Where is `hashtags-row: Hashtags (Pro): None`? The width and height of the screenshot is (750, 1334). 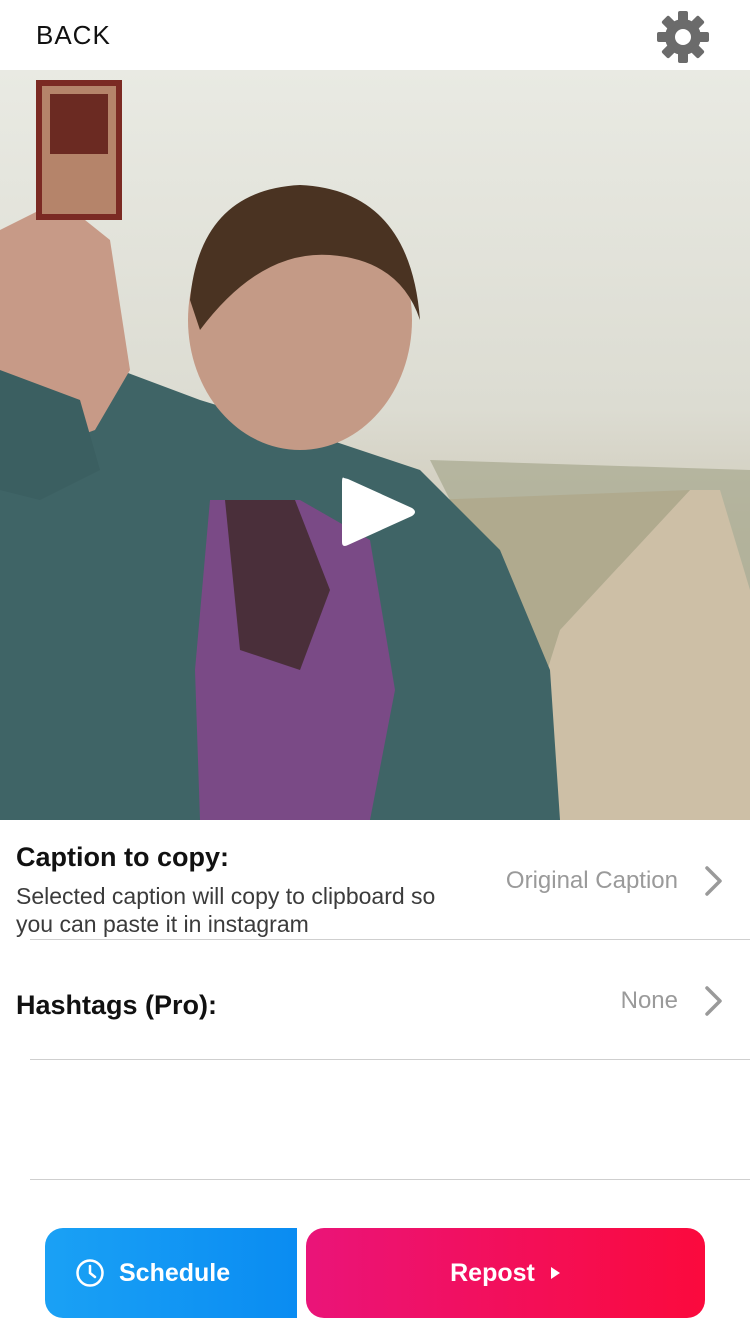 hashtags-row: Hashtags (Pro): None is located at coordinates (375, 1000).